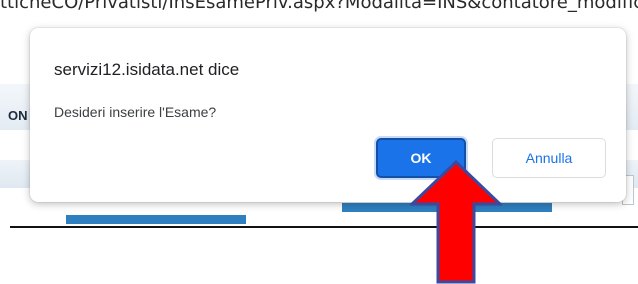 The height and width of the screenshot is (284, 638). I want to click on page-fragment-text: ON, so click(18, 115).